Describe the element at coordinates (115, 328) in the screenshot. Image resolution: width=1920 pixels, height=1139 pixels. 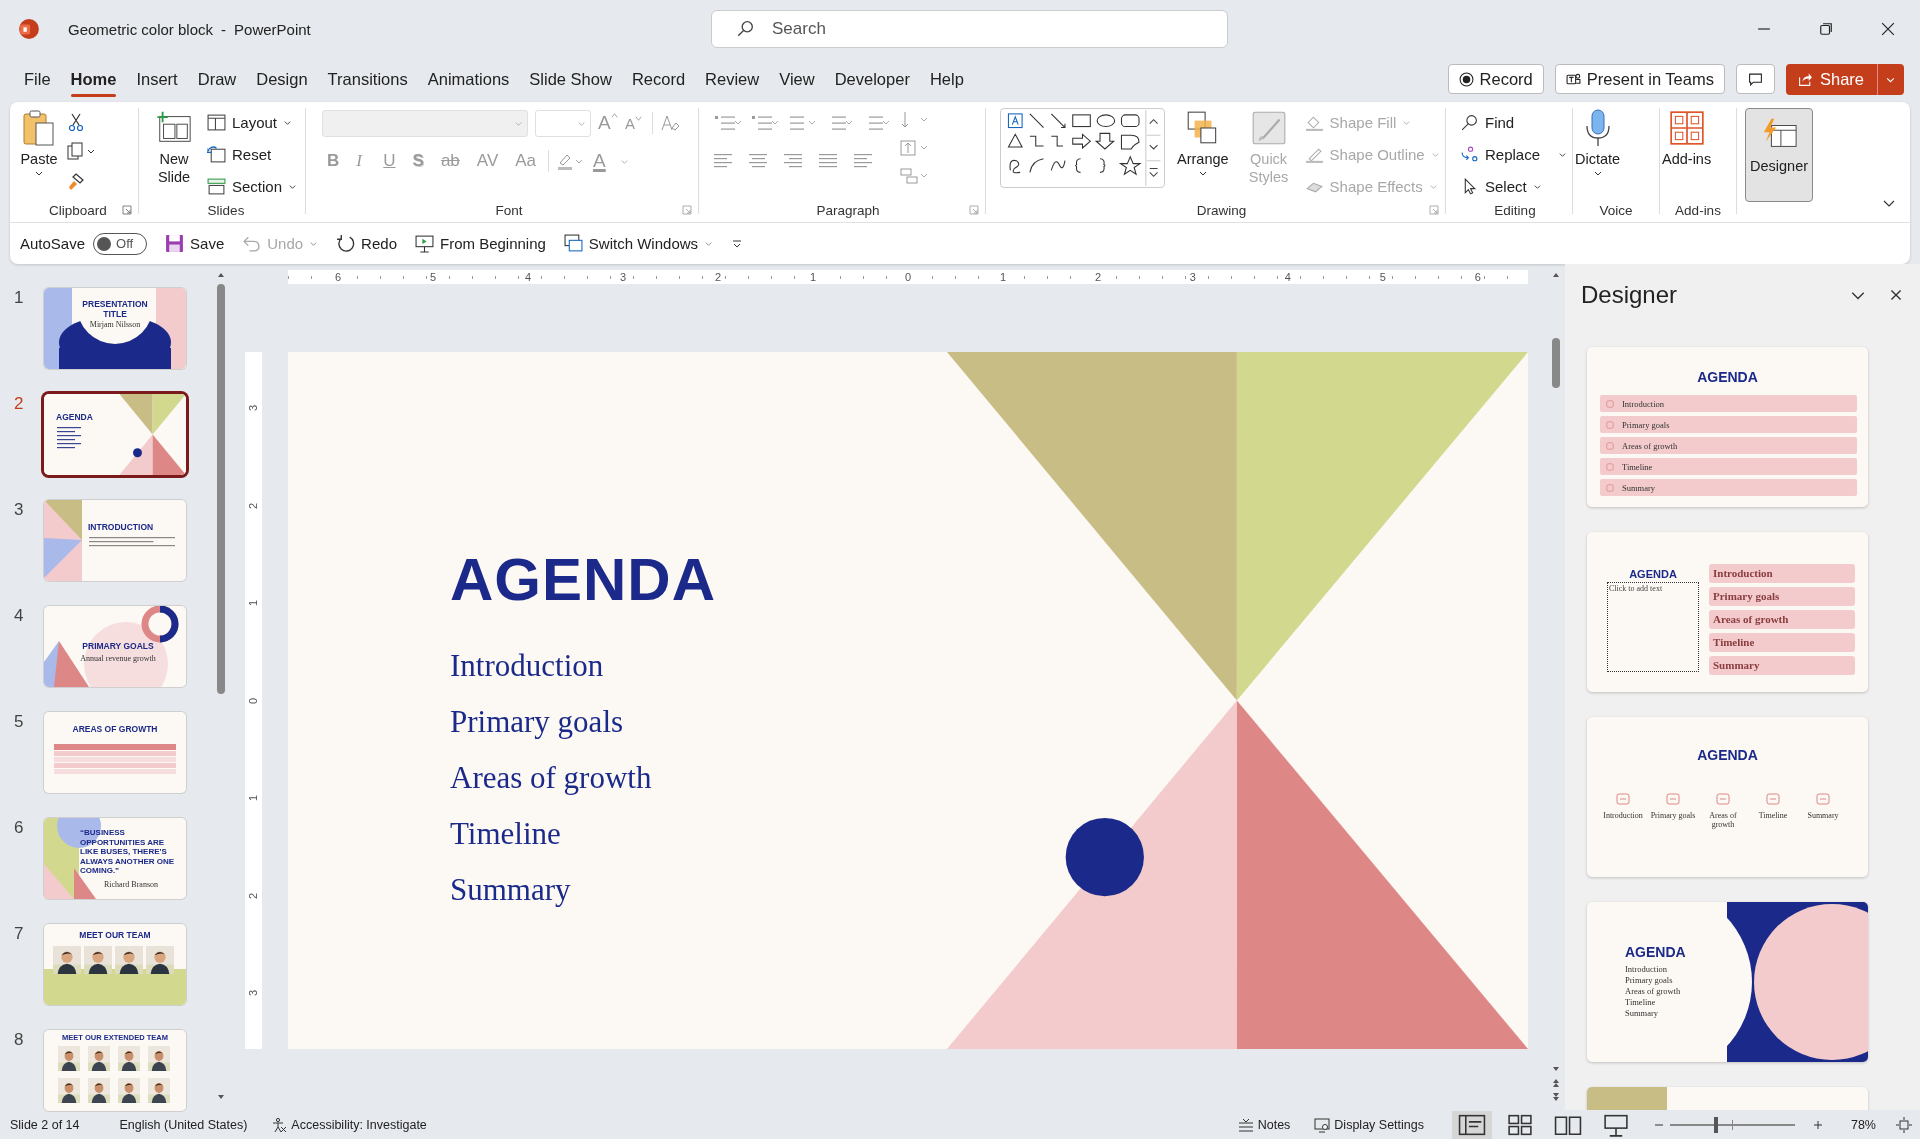
I see `slide-thumbnail: PRESENTATION TITLE Mirjam Nilsson` at that location.